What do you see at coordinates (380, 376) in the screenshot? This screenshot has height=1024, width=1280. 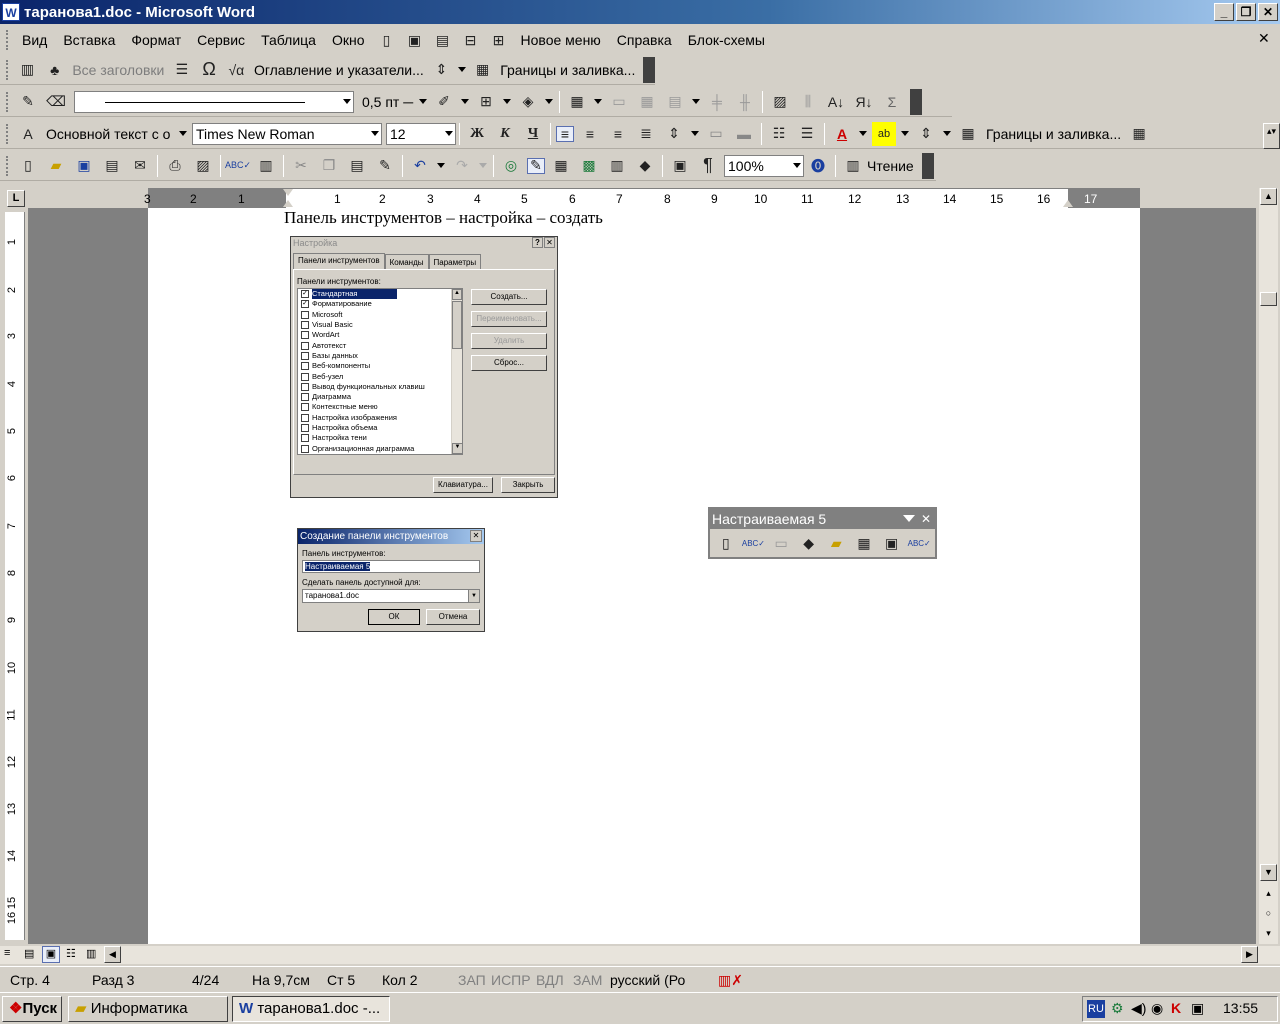 I see `toolbar-list-item: Веб-узел` at bounding box center [380, 376].